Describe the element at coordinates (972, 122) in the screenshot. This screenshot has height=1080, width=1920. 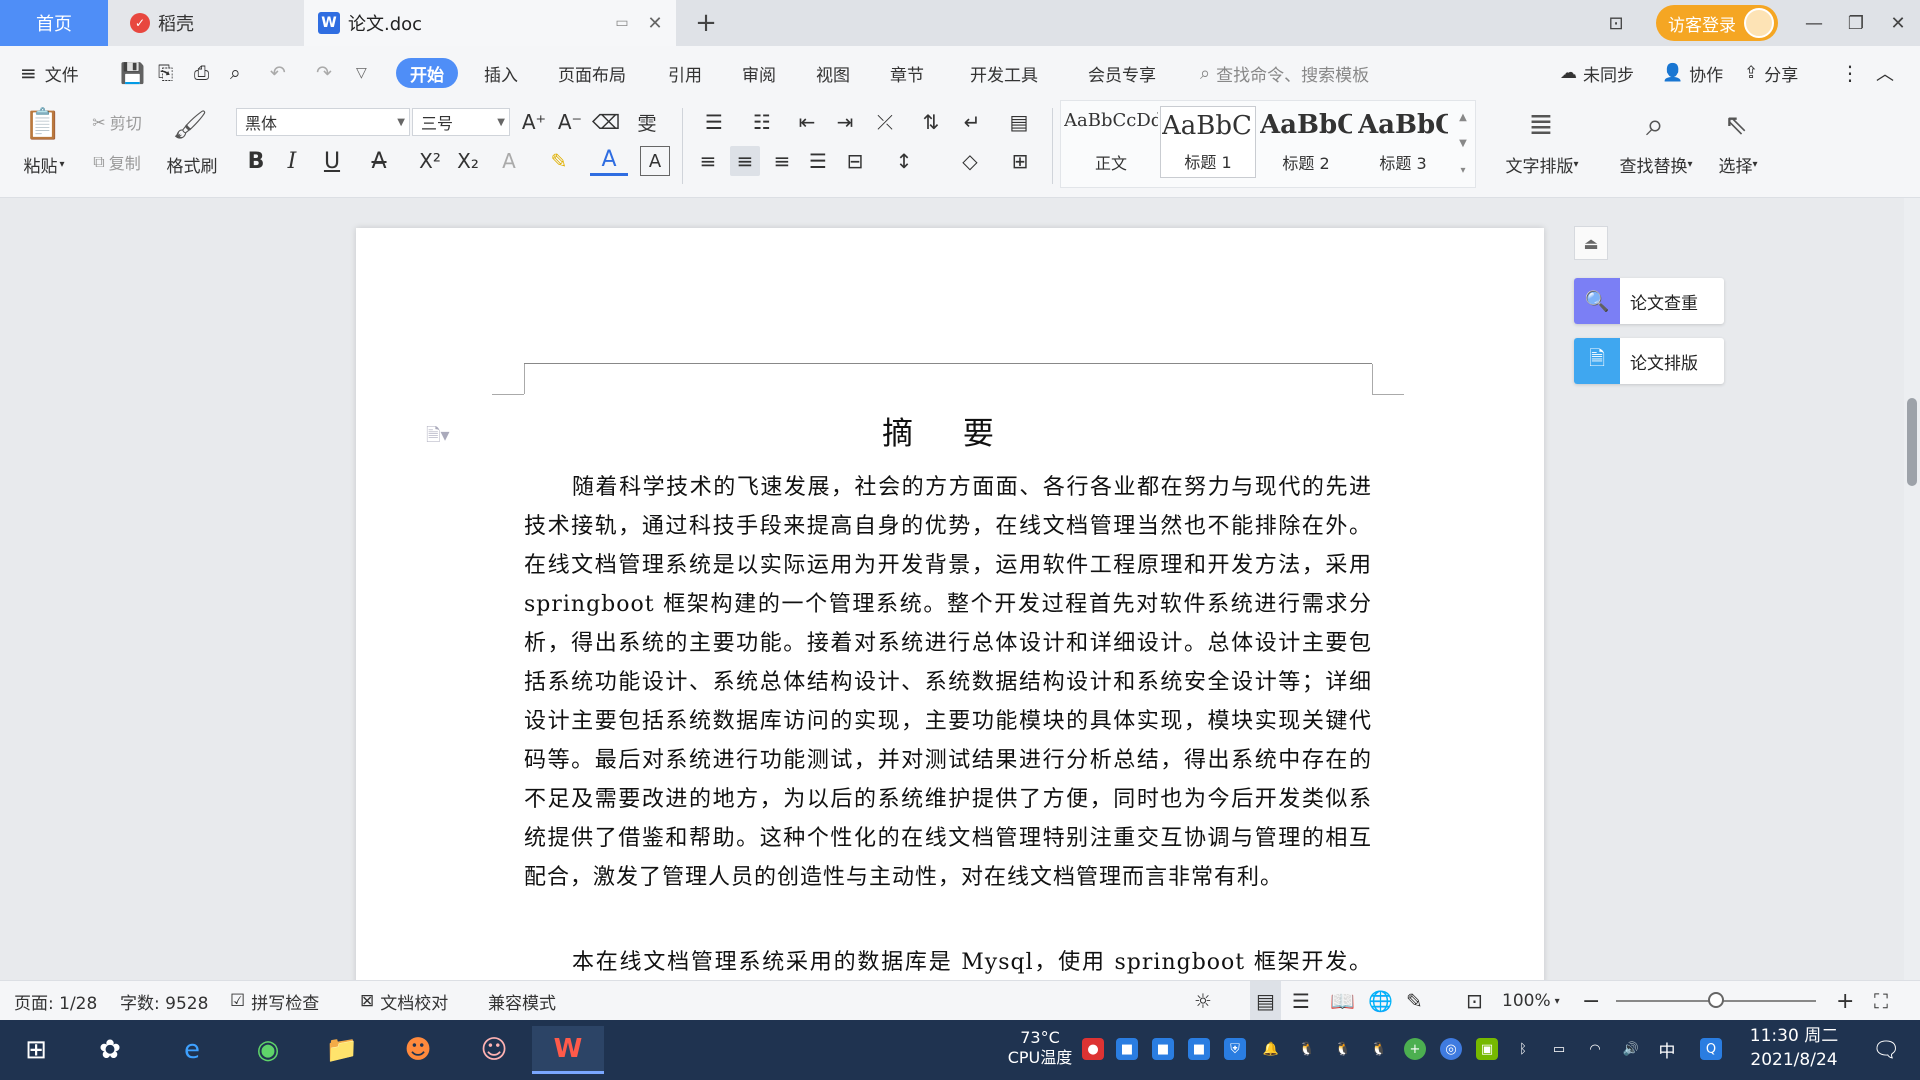
I see `line-break-icon: ↵` at that location.